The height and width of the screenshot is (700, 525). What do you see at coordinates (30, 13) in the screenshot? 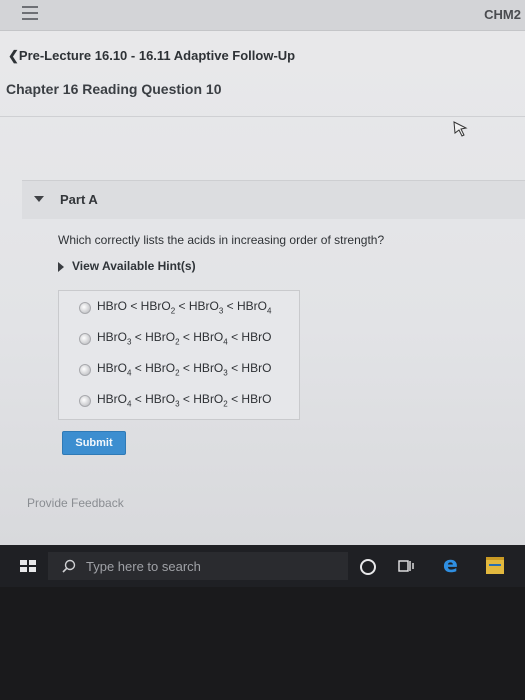
I see `hamburger-menu-icon` at bounding box center [30, 13].